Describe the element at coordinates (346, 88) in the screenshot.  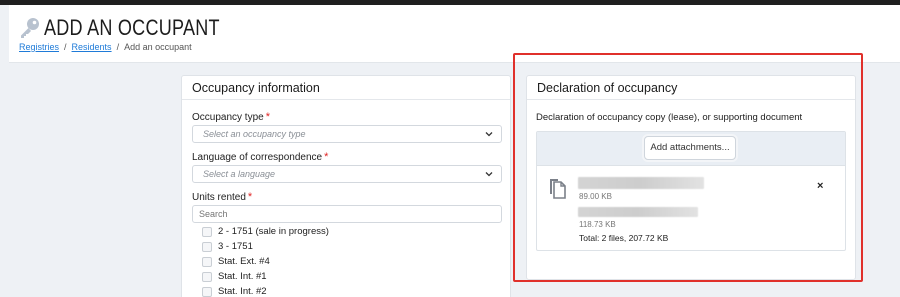
I see `occupancy-card-title: Occupancy information` at that location.